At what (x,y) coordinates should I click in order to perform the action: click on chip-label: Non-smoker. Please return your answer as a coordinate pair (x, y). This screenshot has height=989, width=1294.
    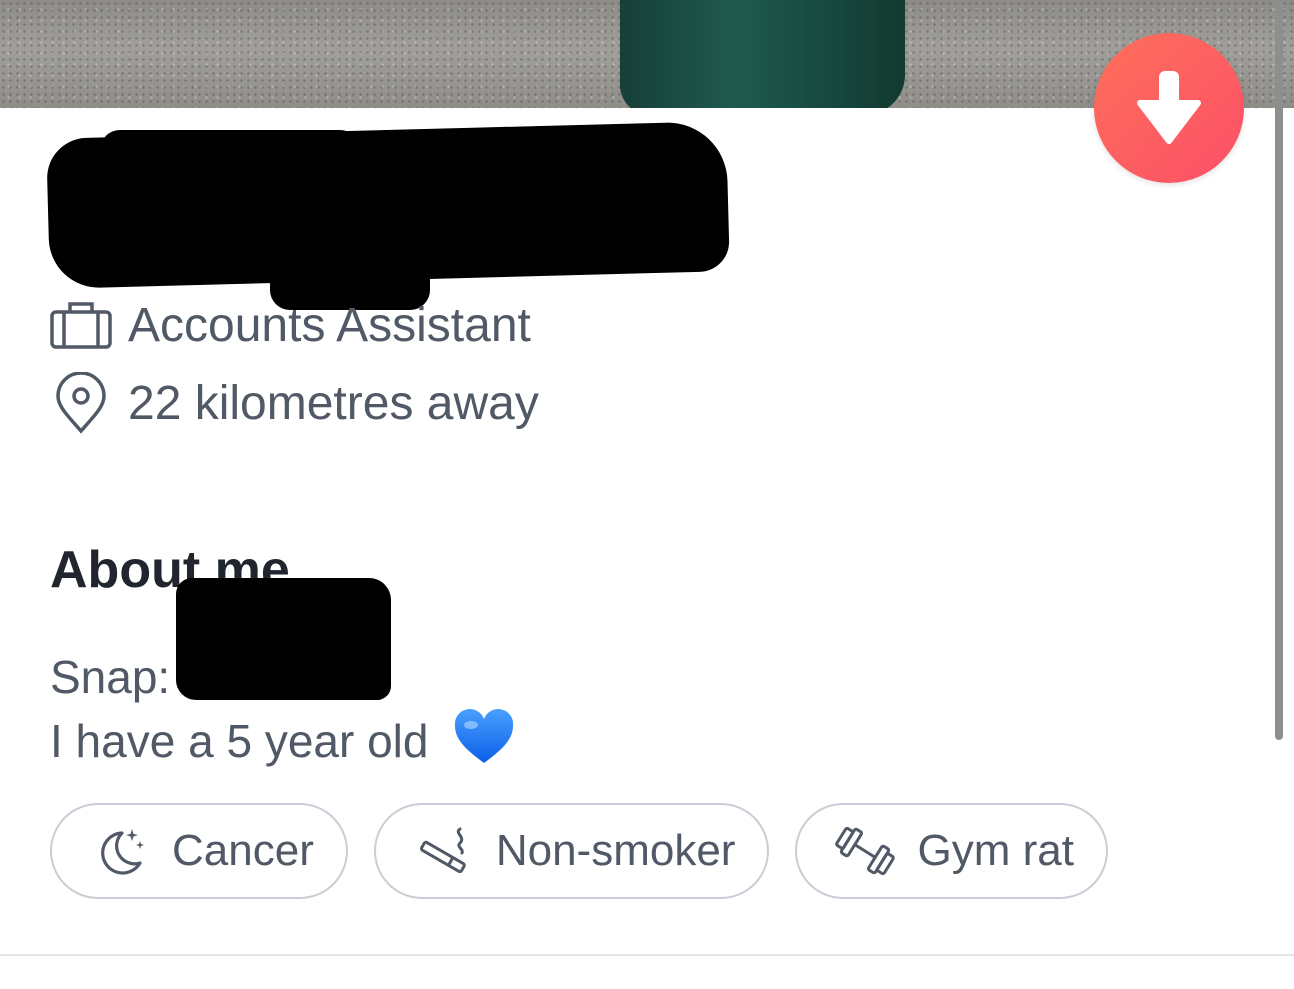
    Looking at the image, I should click on (615, 850).